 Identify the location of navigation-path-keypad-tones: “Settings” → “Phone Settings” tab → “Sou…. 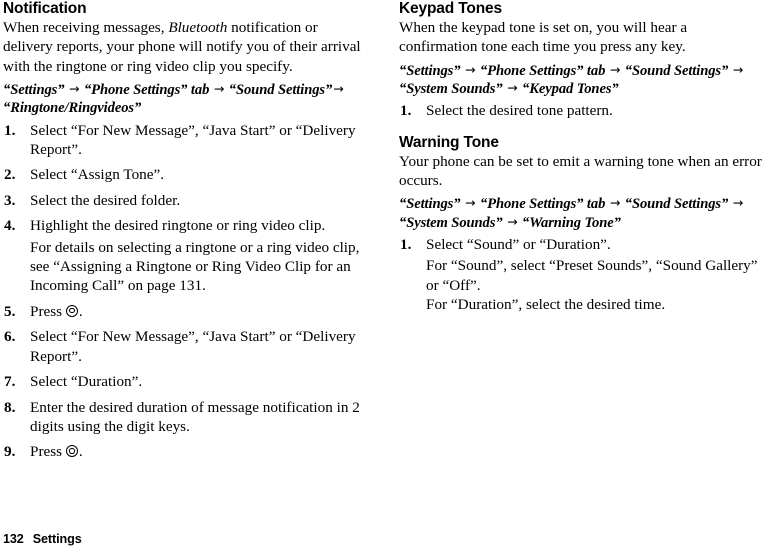
(581, 80).